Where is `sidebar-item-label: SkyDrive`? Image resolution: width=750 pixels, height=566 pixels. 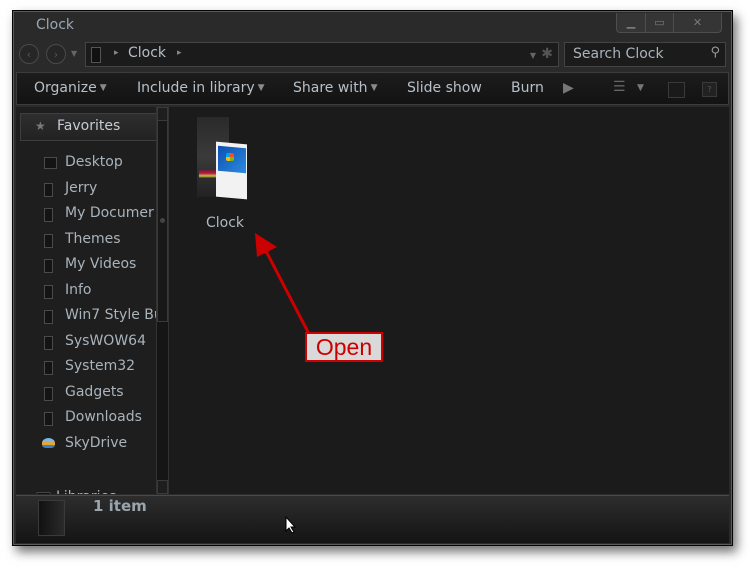 sidebar-item-label: SkyDrive is located at coordinates (96, 443).